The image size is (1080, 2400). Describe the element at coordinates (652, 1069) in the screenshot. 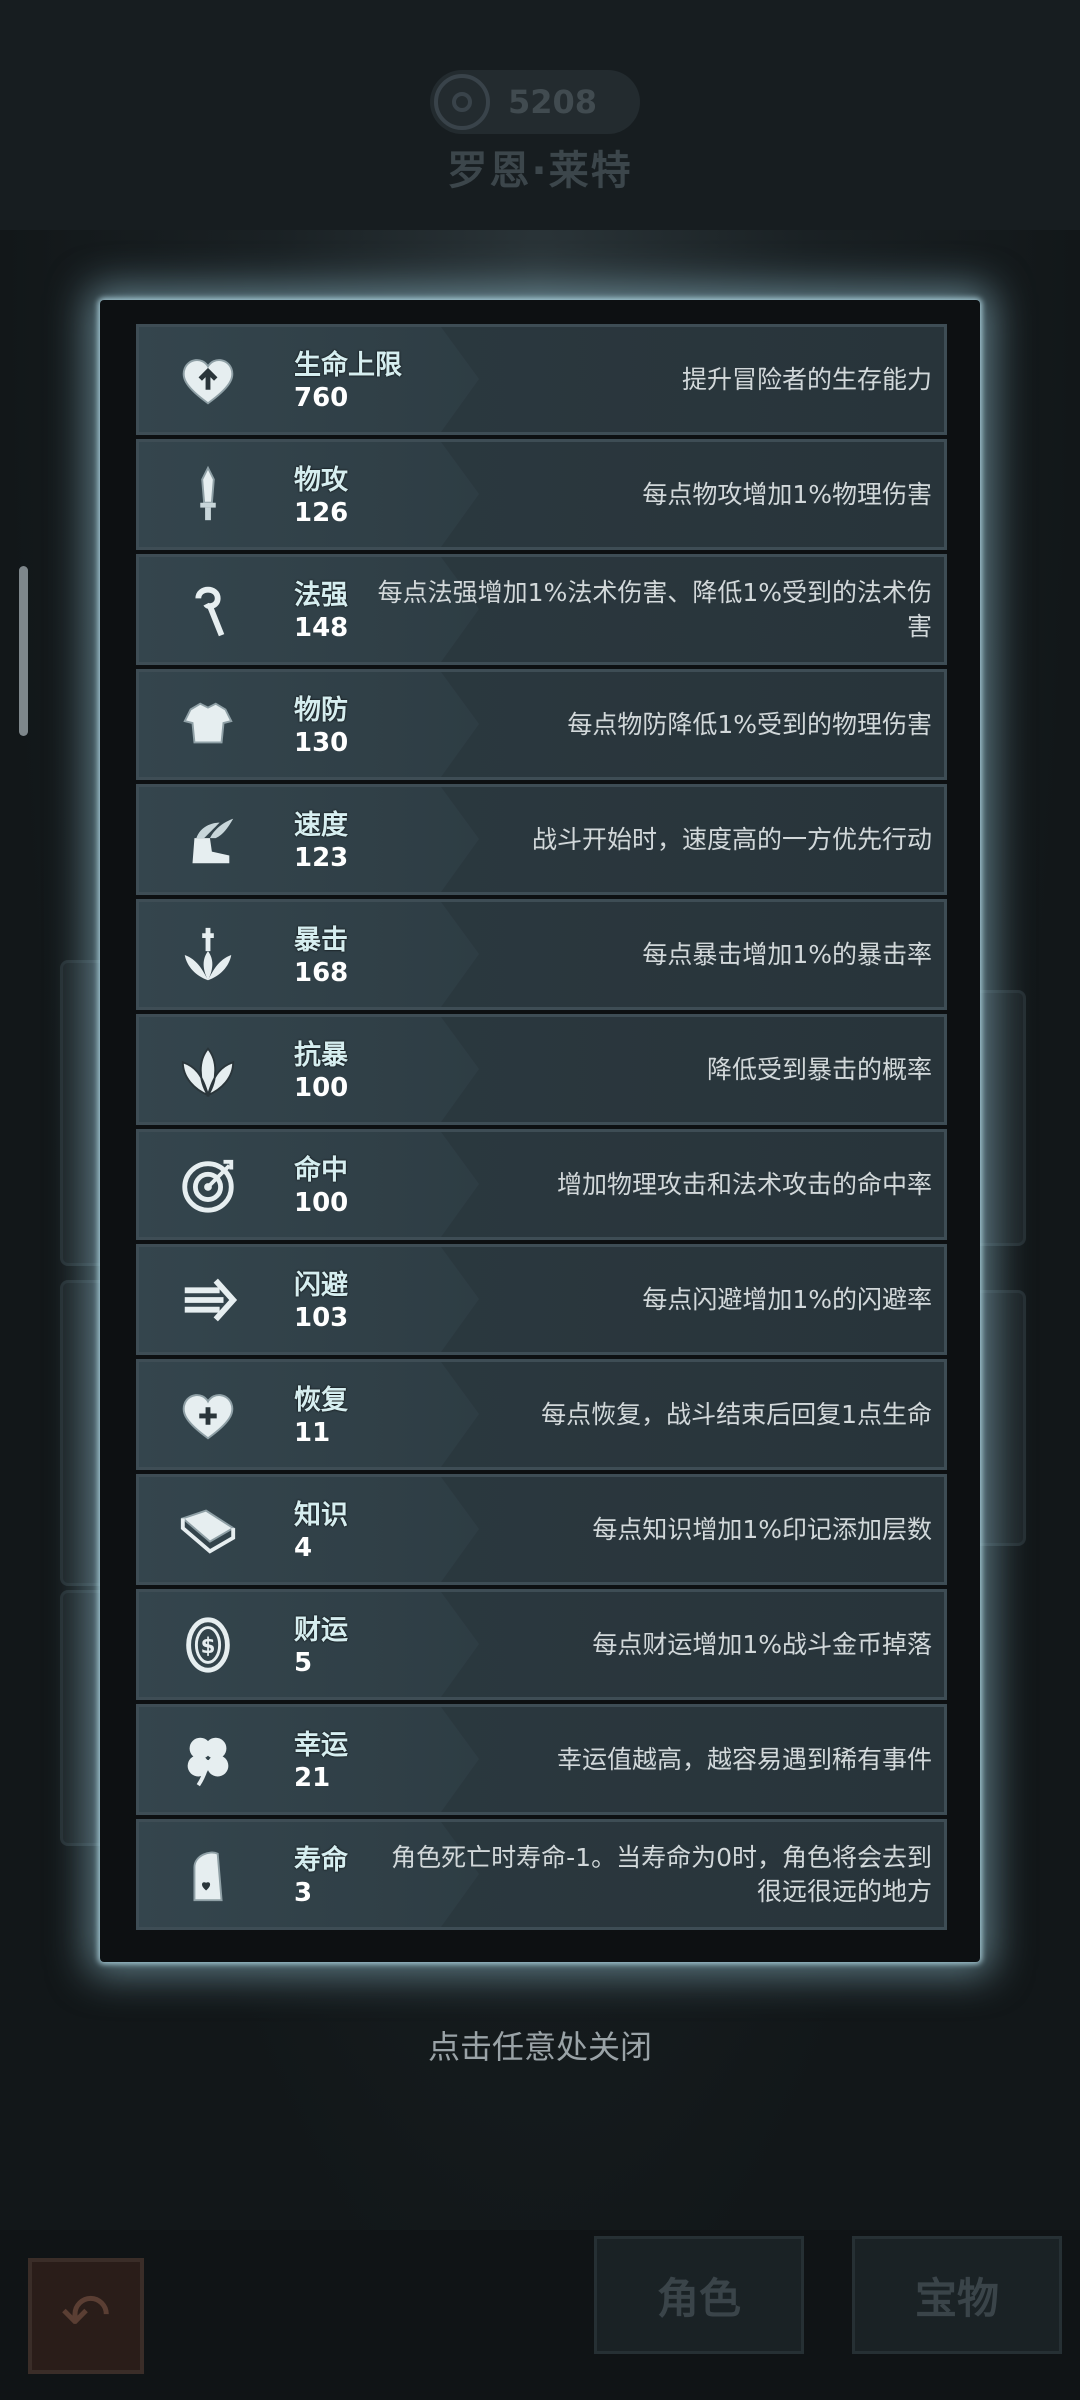

I see `stat-description: 降低受到暴击的概率` at that location.